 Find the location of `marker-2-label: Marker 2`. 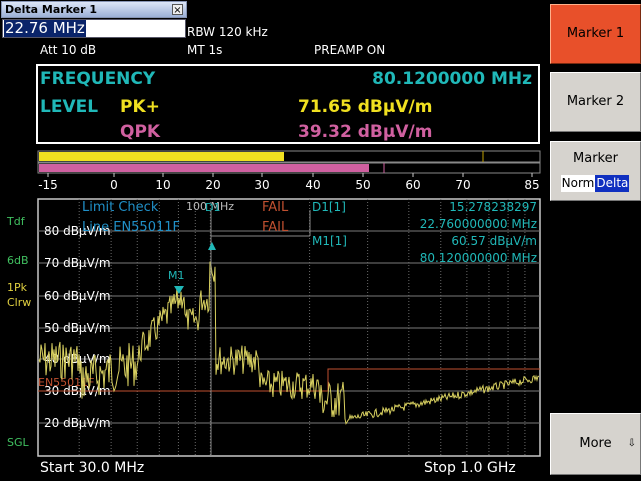

marker-2-label: Marker 2 is located at coordinates (595, 101).